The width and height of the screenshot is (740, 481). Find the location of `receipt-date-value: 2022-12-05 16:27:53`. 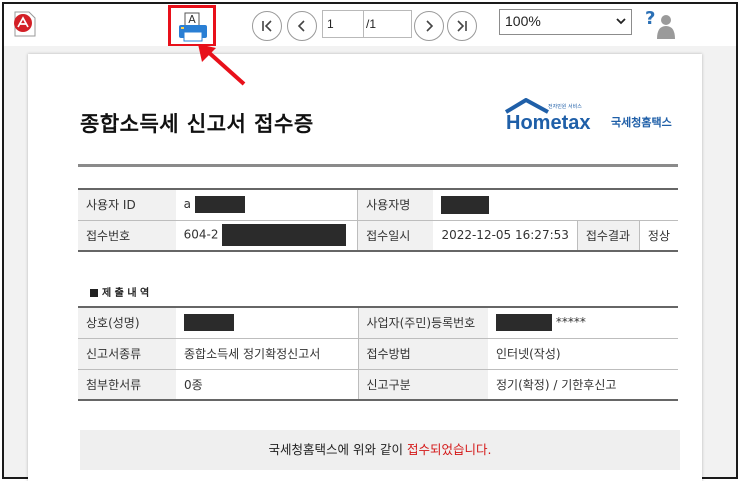

receipt-date-value: 2022-12-05 16:27:53 is located at coordinates (505, 236).